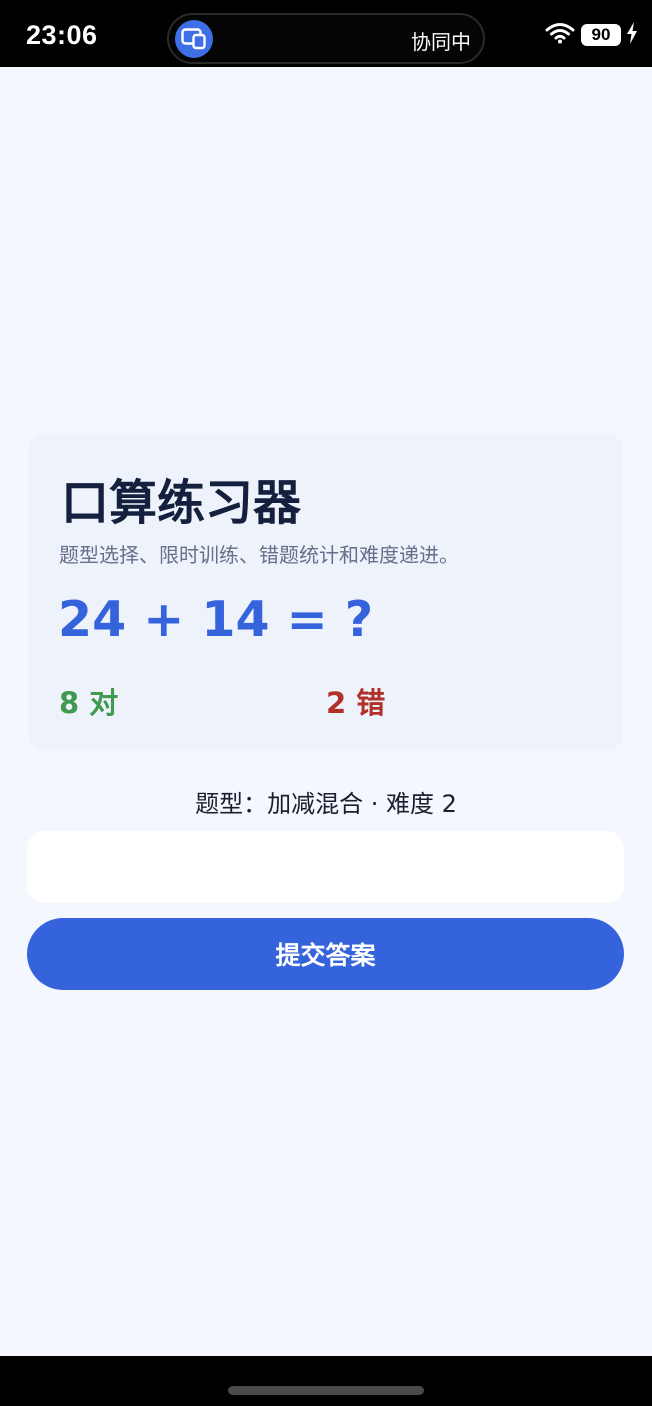 The image size is (652, 1406). I want to click on status-icons: 90, so click(591, 35).